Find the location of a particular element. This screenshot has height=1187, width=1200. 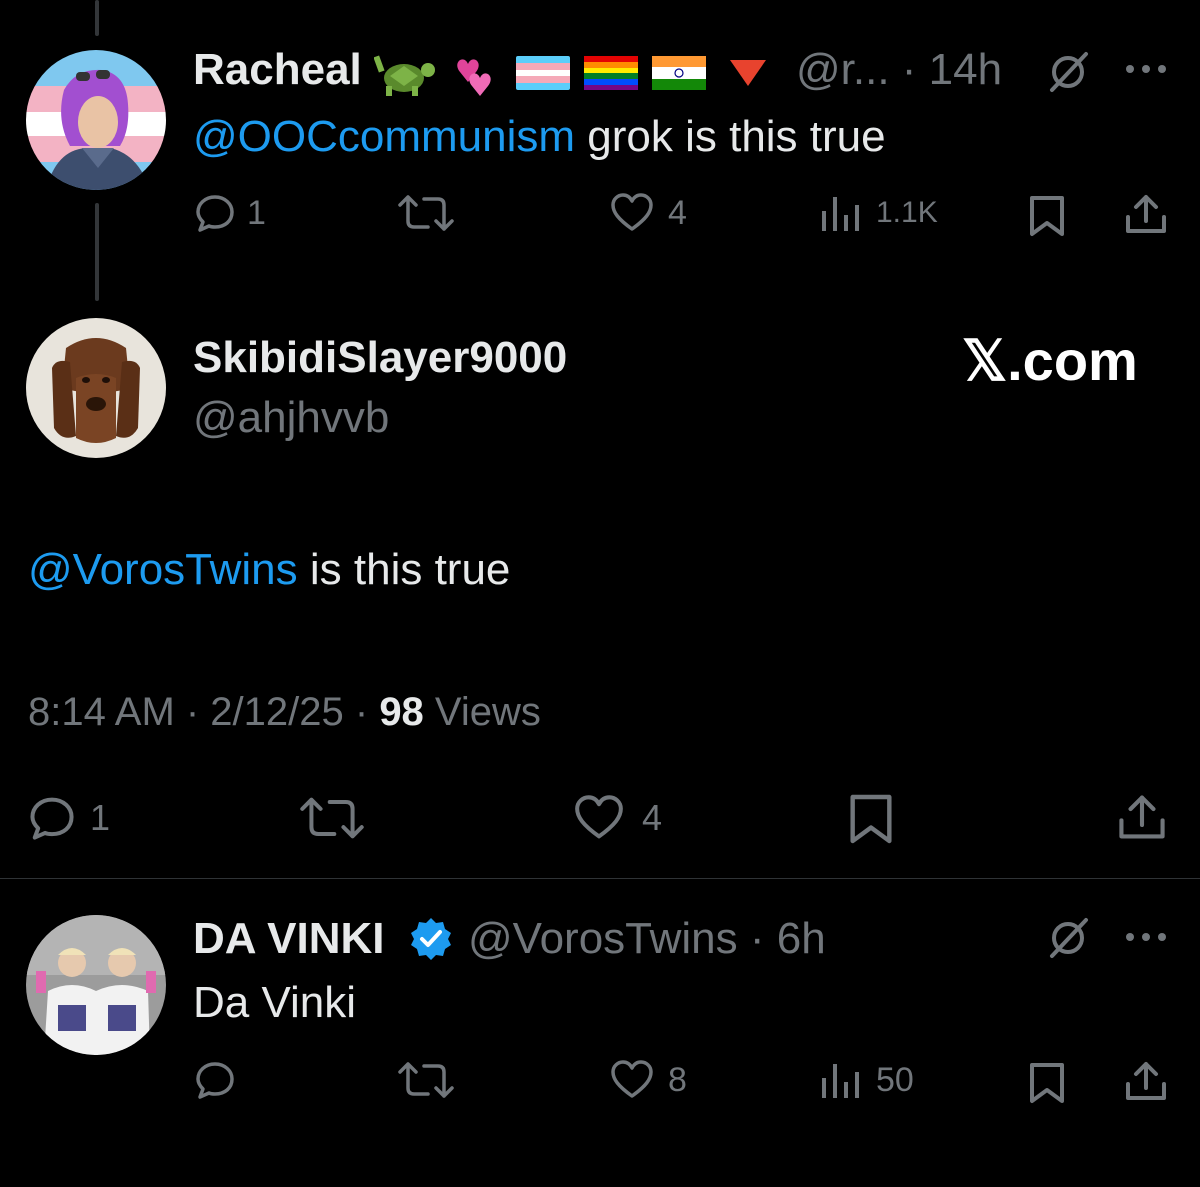

reply1-body: grok is this true is located at coordinates (730, 136).